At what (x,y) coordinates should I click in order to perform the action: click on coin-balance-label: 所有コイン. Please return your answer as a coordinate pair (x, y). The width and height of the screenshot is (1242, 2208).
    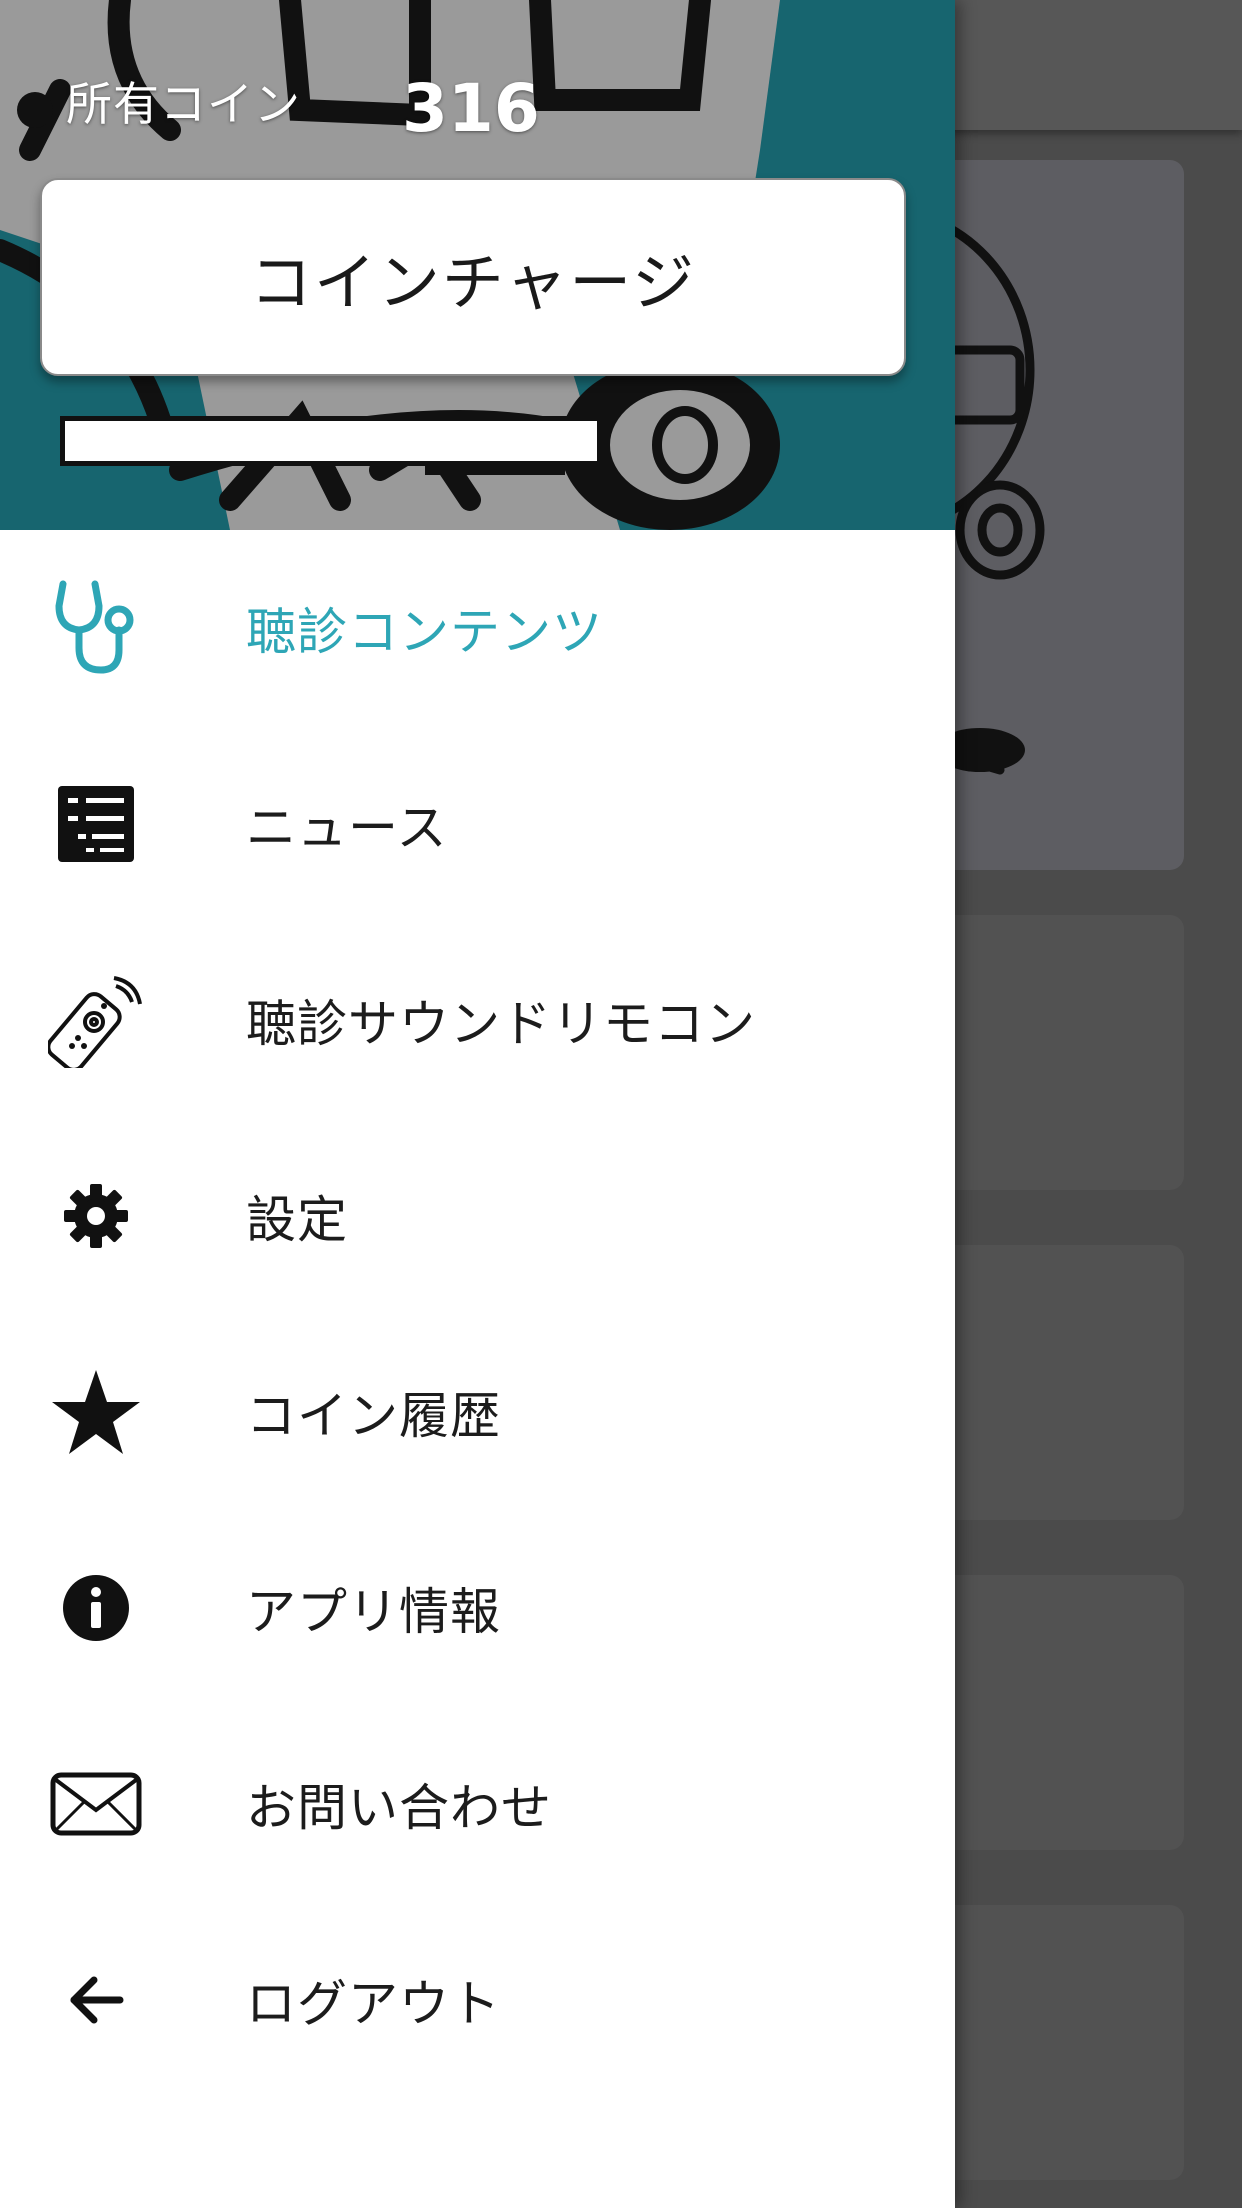
    Looking at the image, I should click on (183, 104).